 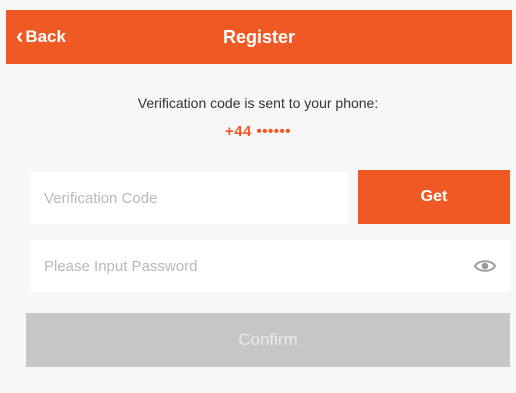 I want to click on confirm-button: Confirm, so click(x=268, y=340).